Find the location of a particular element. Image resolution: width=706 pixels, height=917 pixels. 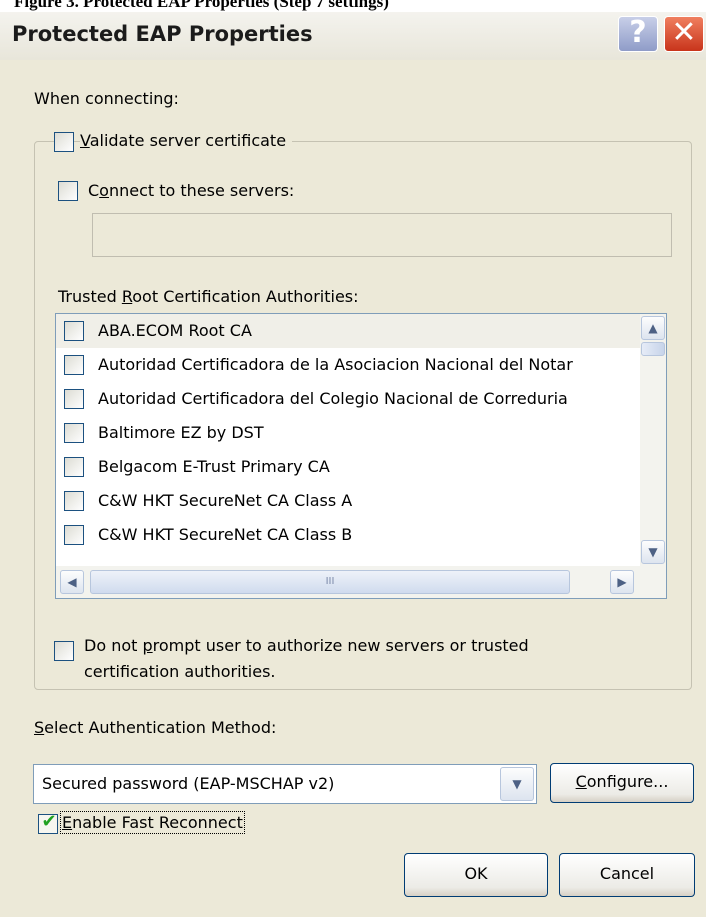

close-icon: ✕ is located at coordinates (684, 32).